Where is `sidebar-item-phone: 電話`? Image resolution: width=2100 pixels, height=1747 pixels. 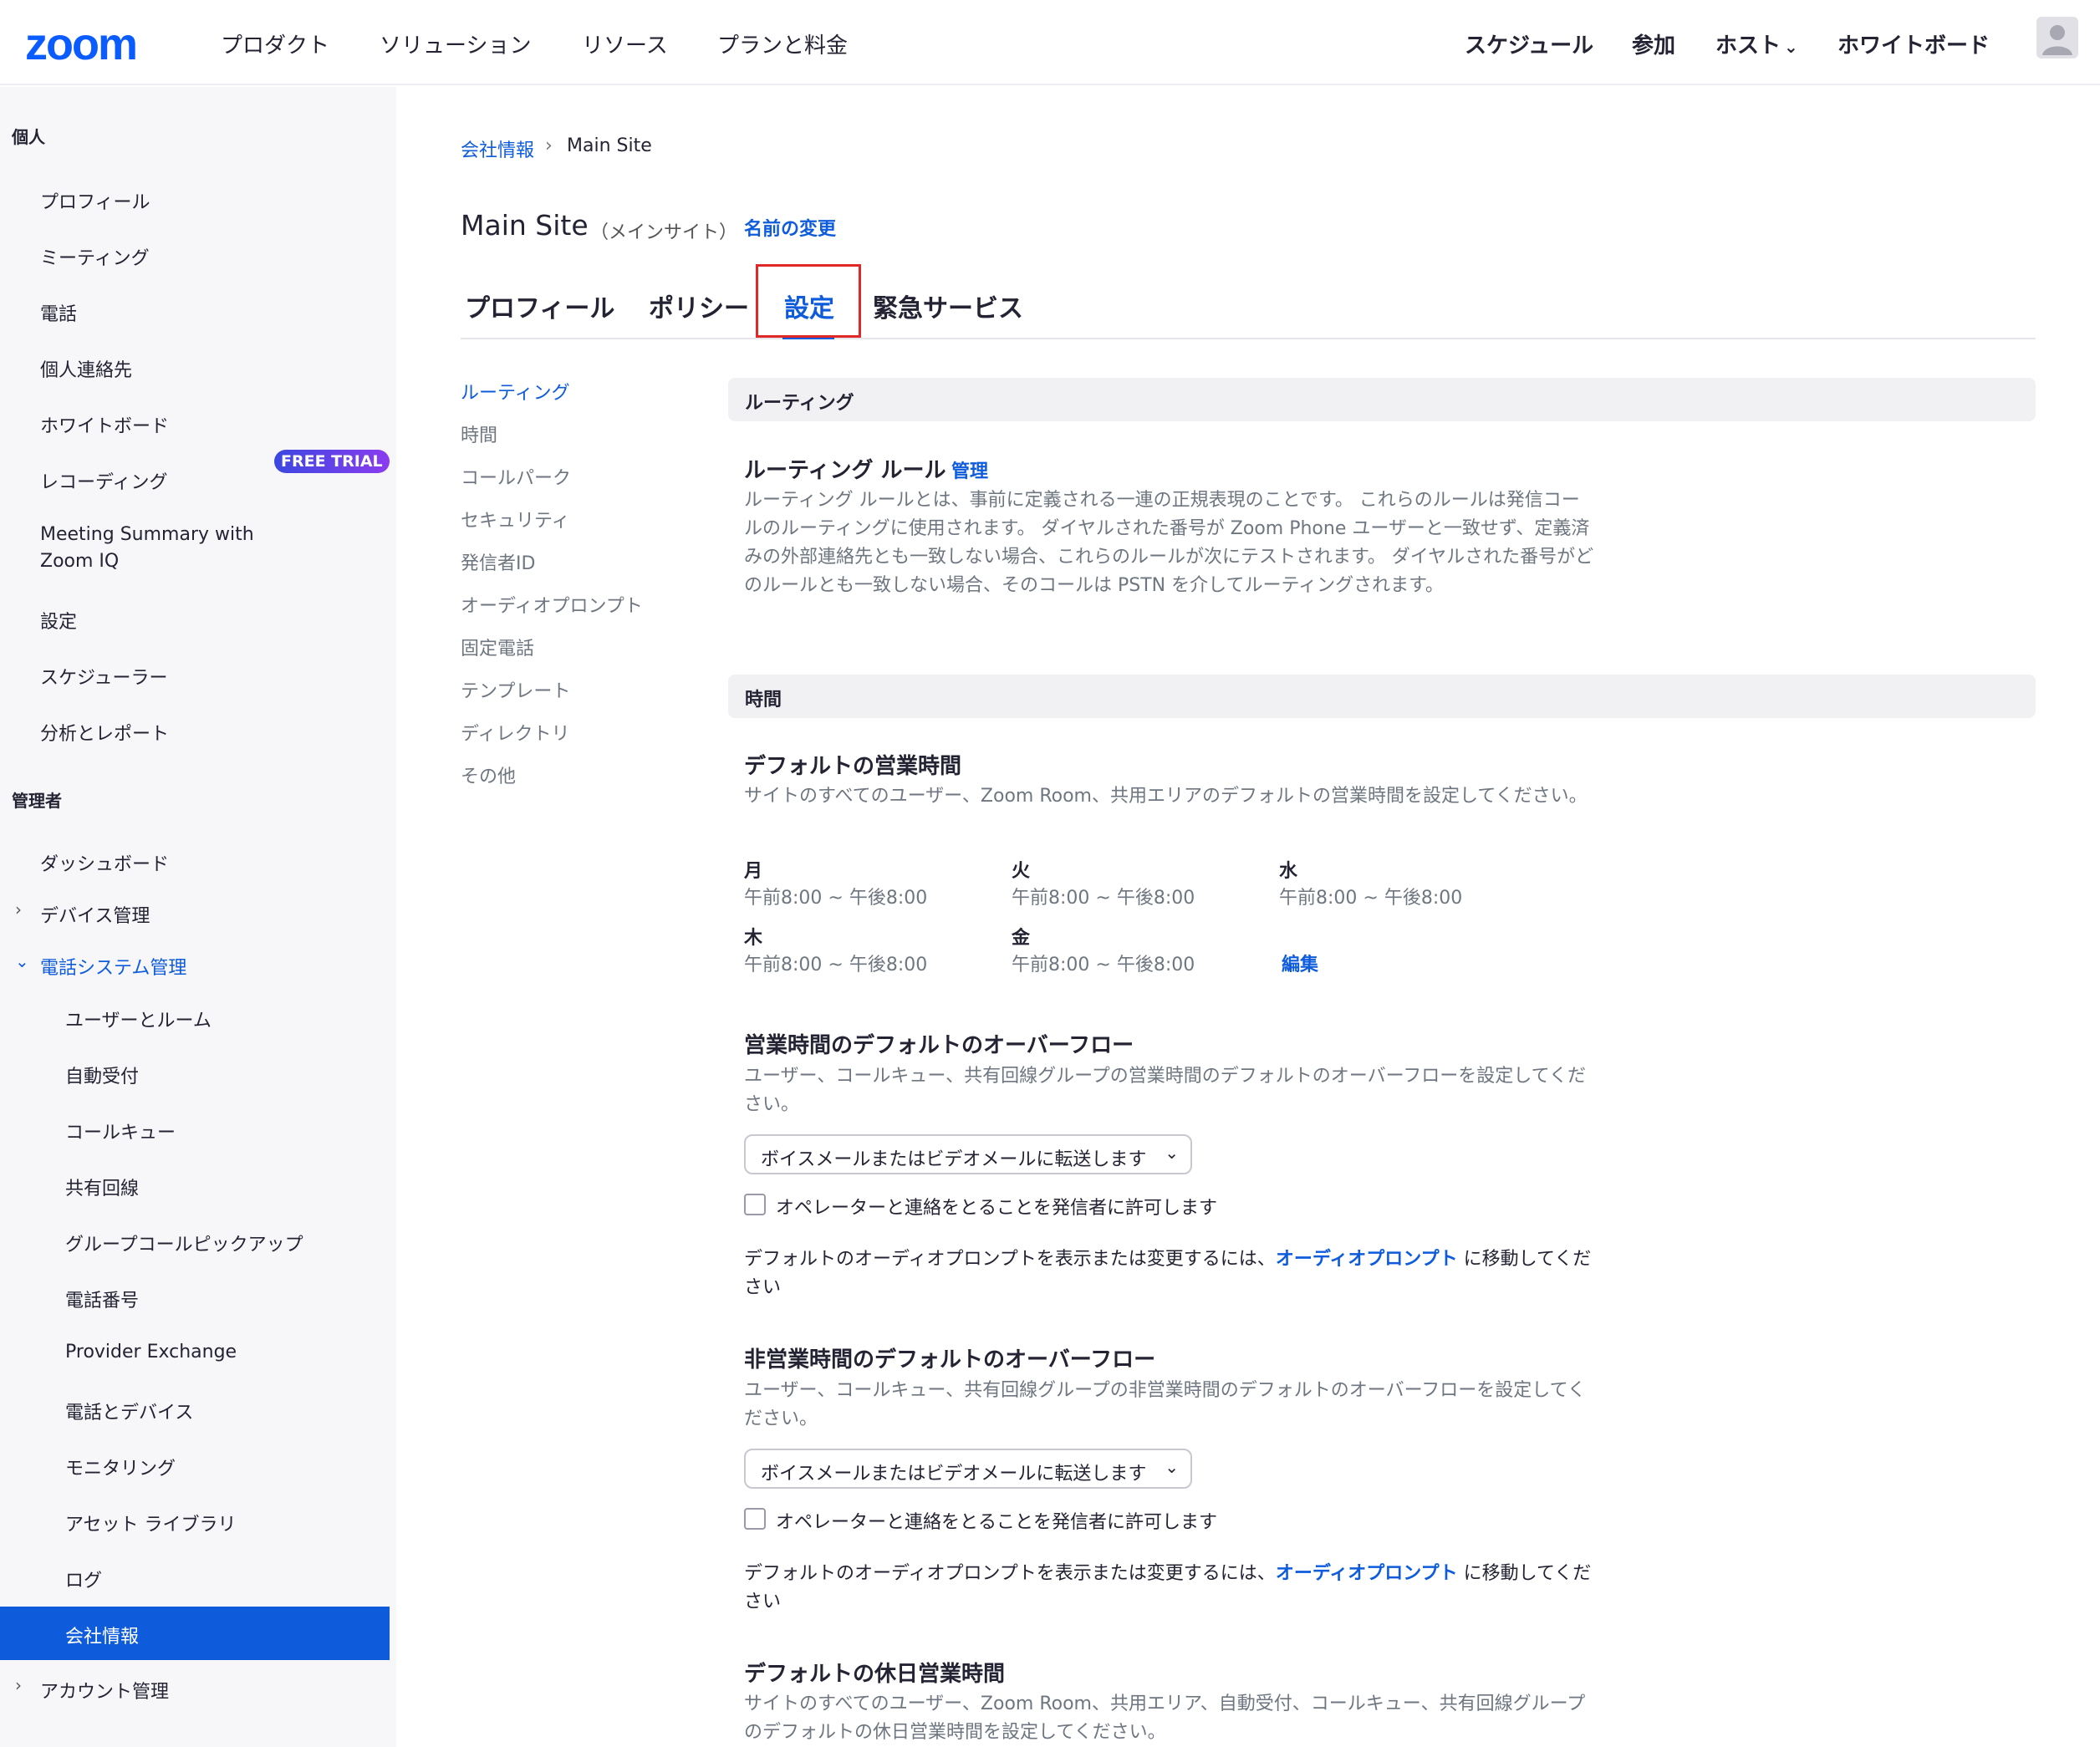
sidebar-item-phone: 電話 is located at coordinates (59, 312).